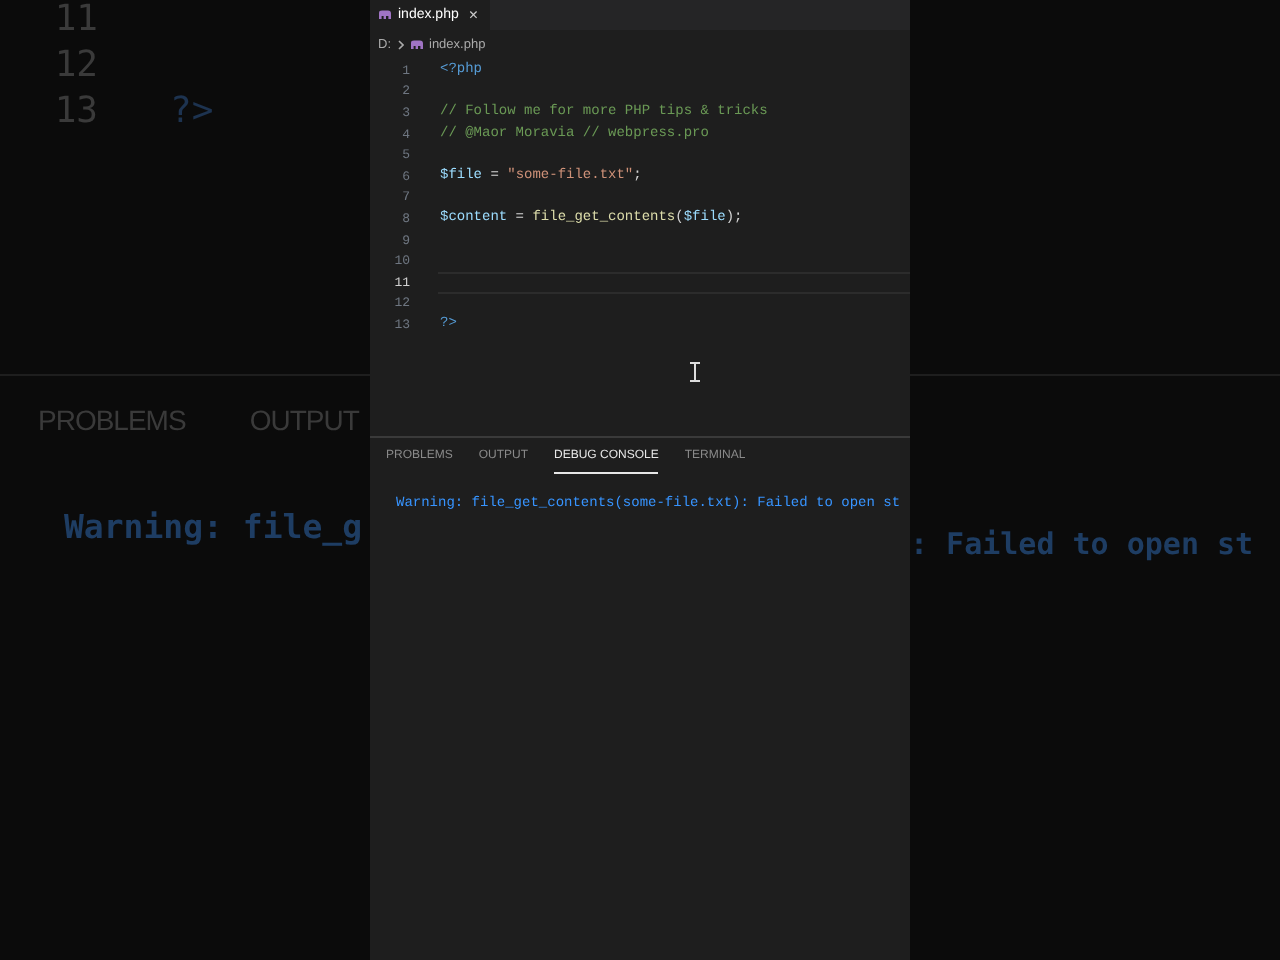 Image resolution: width=1280 pixels, height=960 pixels. I want to click on console-text: : Failed to open st, so click(1082, 544).